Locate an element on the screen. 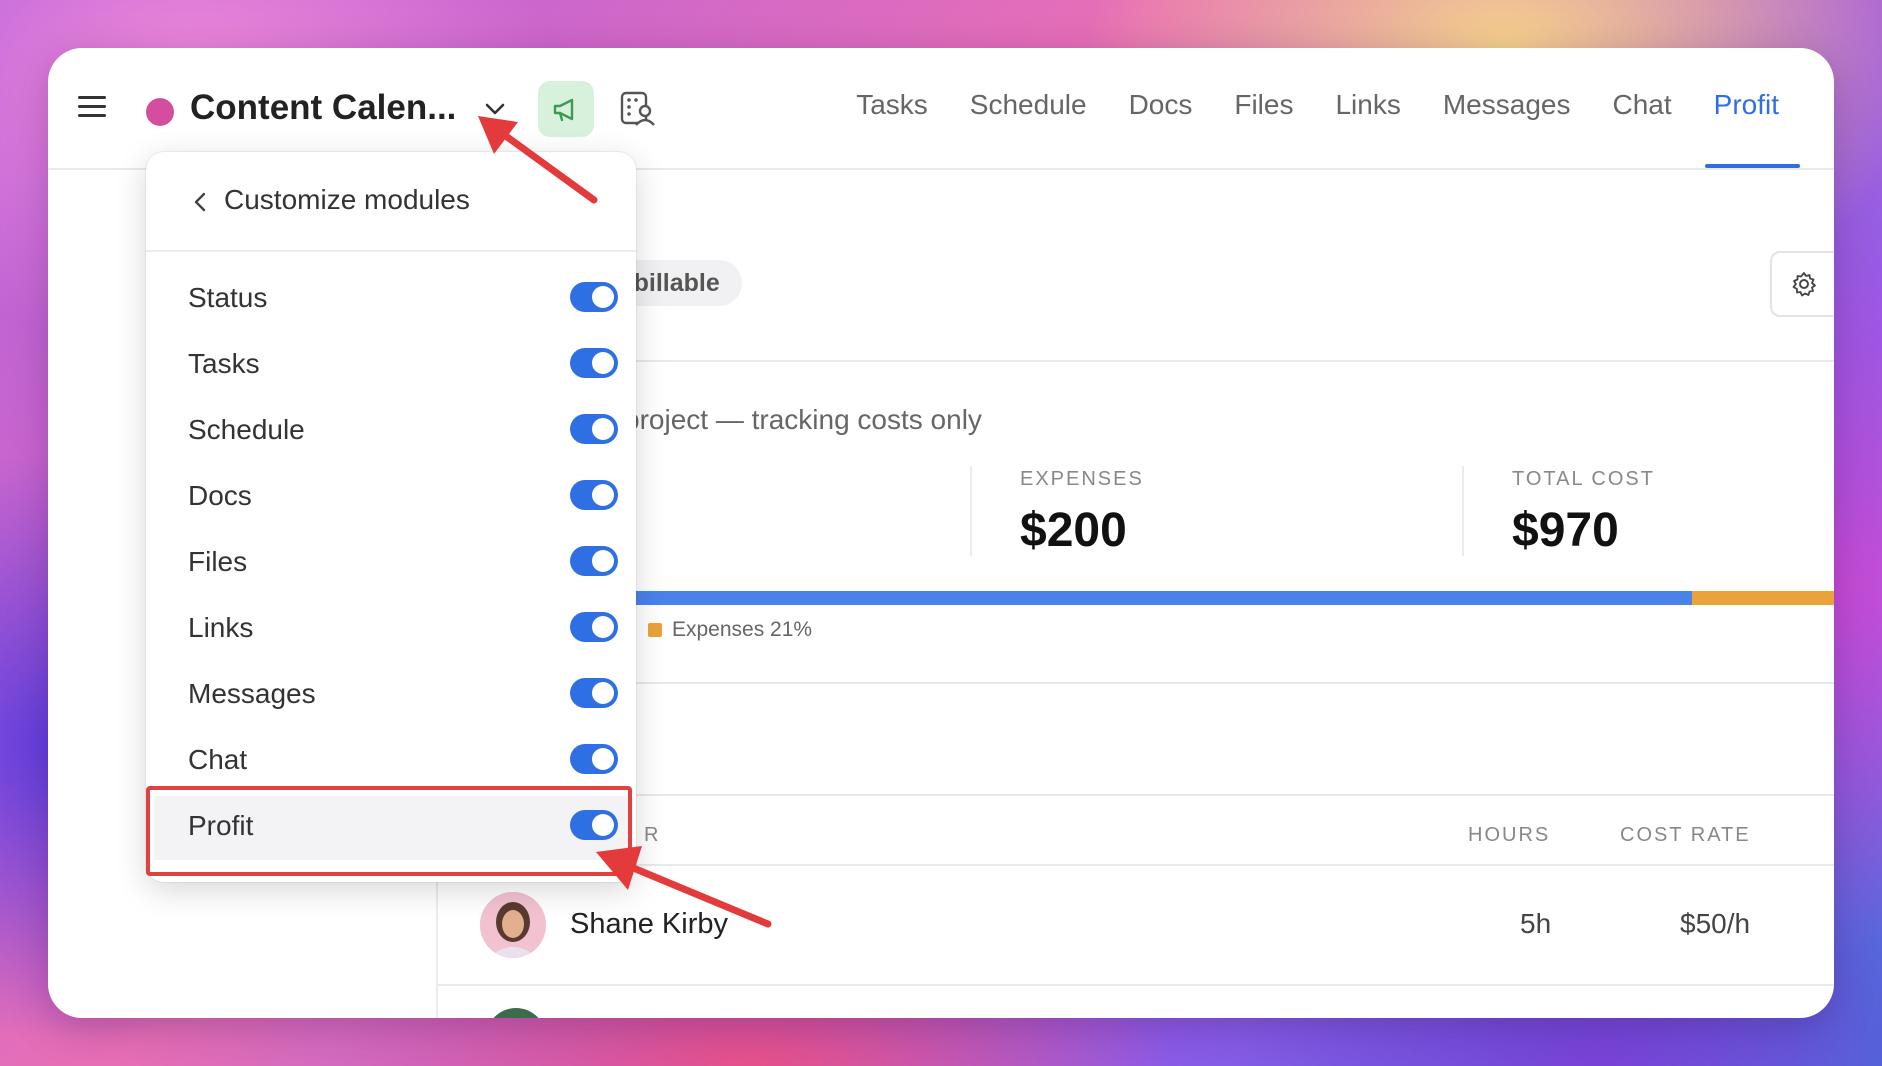 This screenshot has width=1882, height=1066. legend-label: Expenses 21% is located at coordinates (742, 629).